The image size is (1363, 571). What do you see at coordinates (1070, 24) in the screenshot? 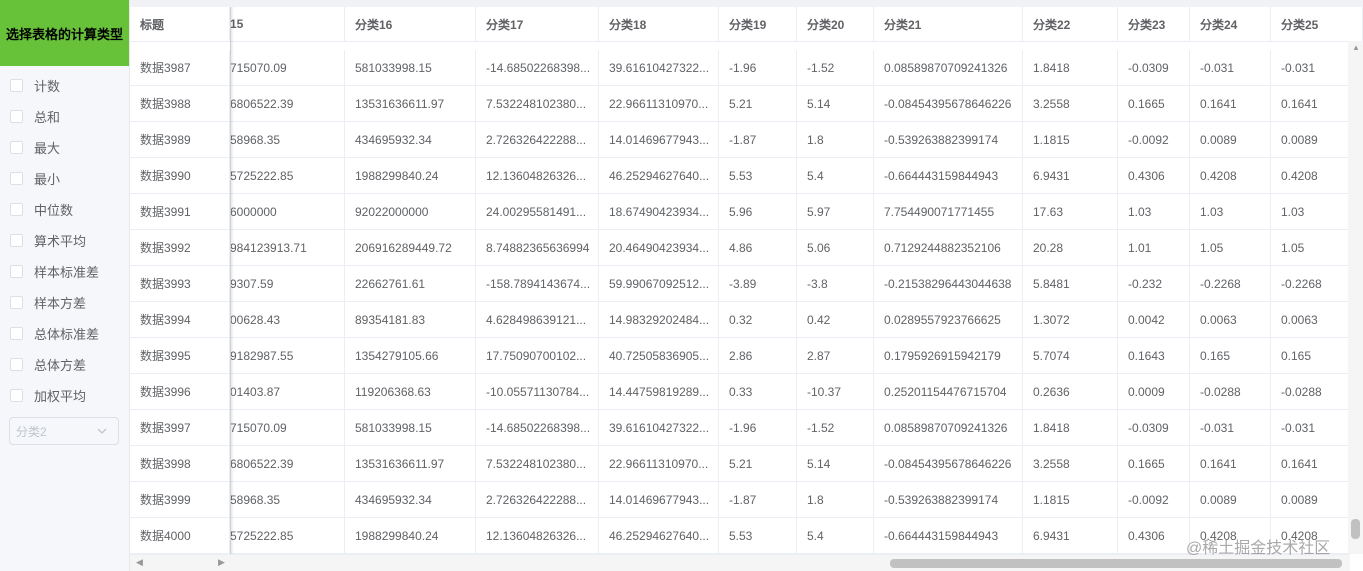
I see `column-header: 分类22` at bounding box center [1070, 24].